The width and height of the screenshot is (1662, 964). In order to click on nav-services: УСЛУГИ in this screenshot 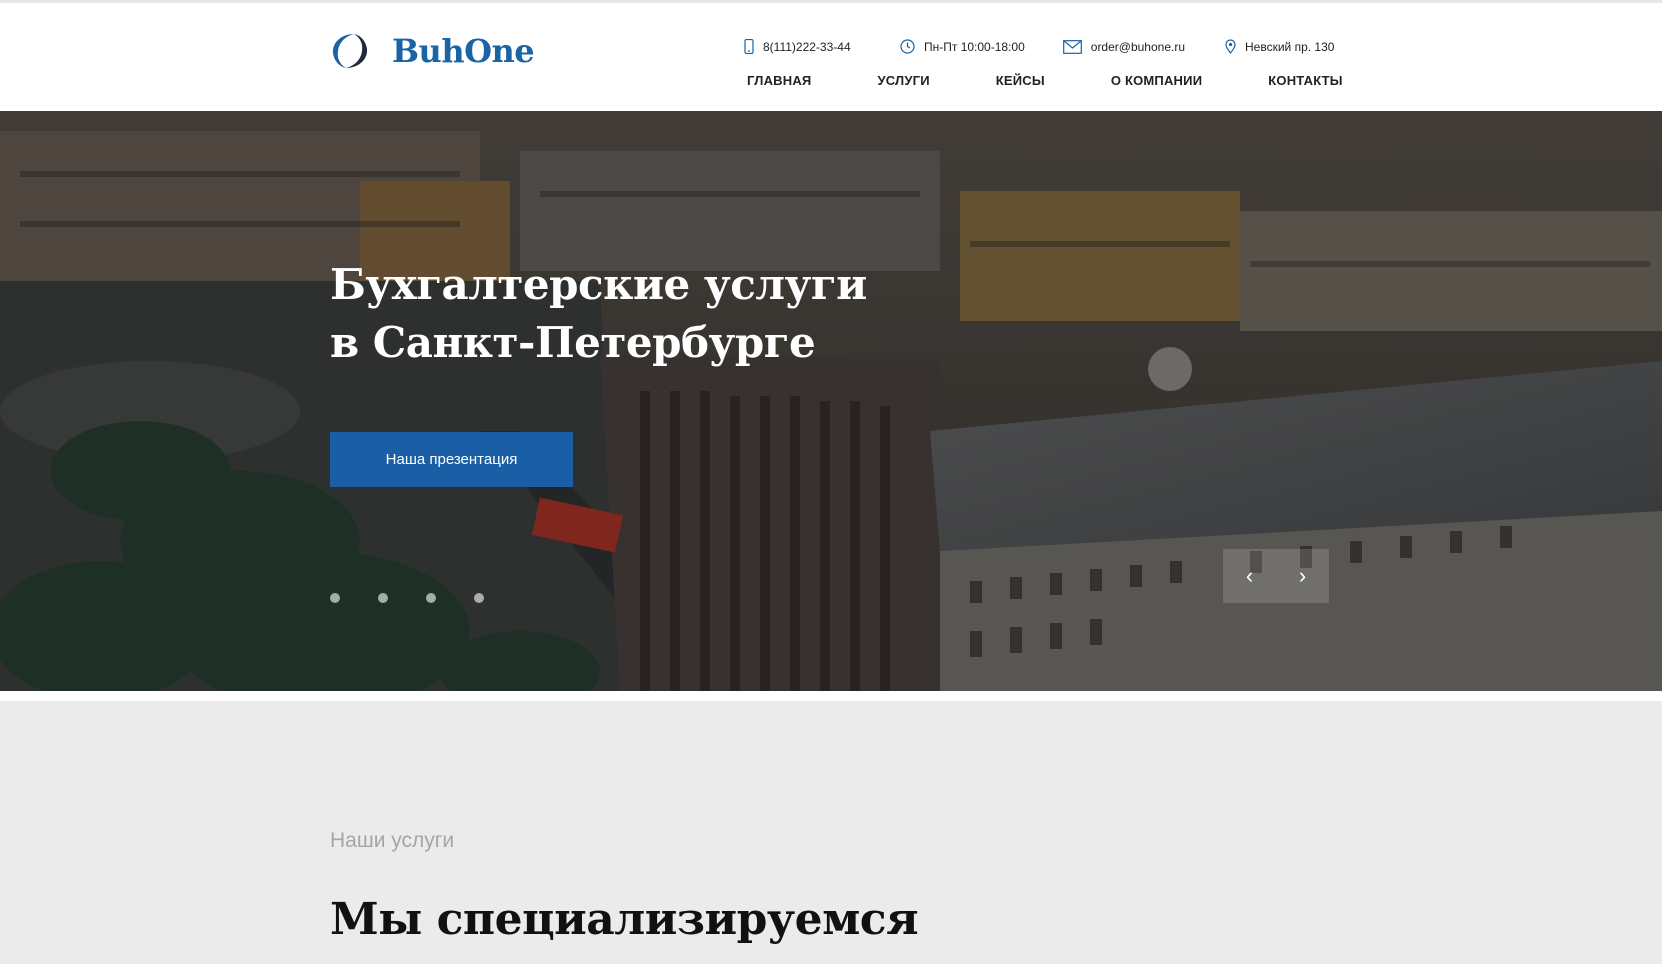, I will do `click(903, 80)`.